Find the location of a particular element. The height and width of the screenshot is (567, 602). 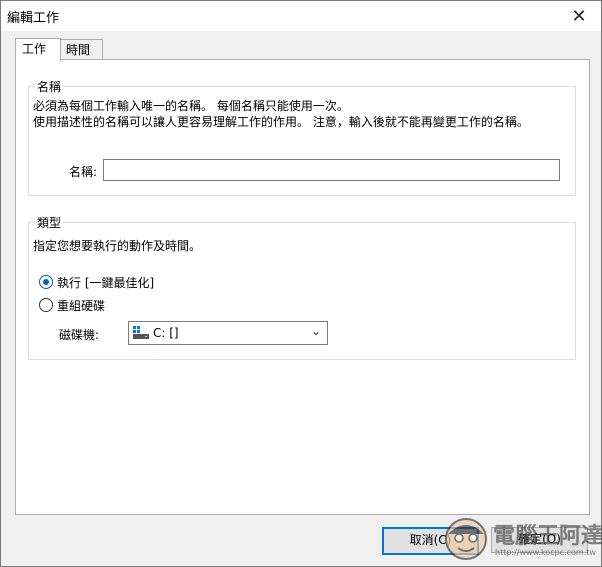

mascot-logo-icon is located at coordinates (466, 539).